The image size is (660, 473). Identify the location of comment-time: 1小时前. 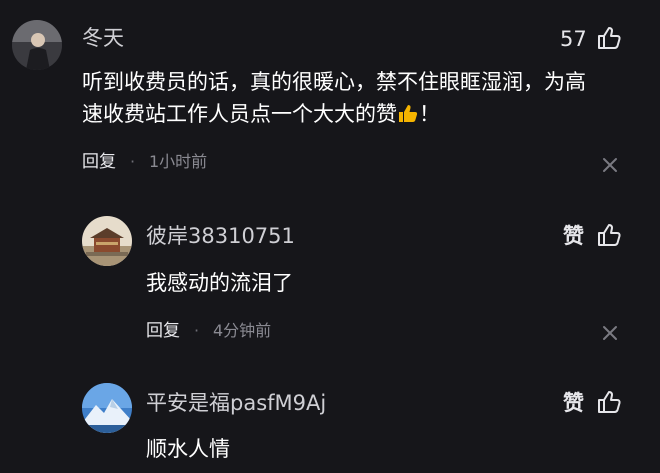
(178, 161).